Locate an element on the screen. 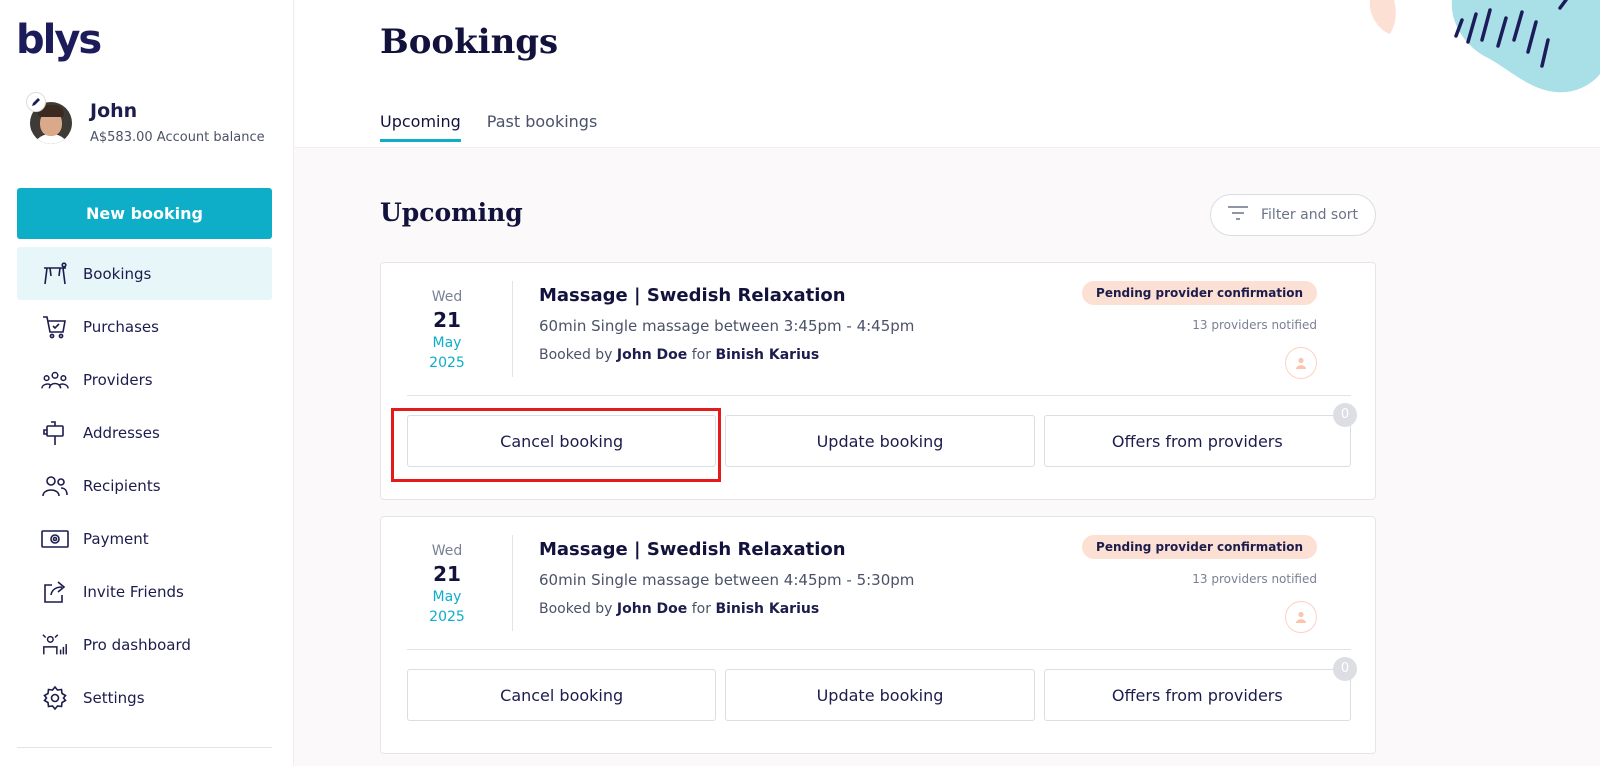  sidebar-item-payment: Payment is located at coordinates (144, 538).